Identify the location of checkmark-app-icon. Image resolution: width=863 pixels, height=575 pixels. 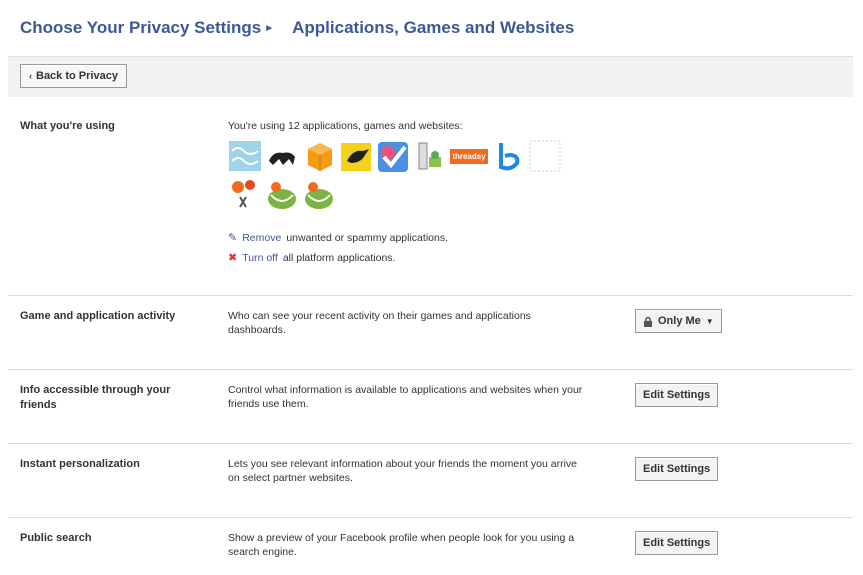
(393, 156).